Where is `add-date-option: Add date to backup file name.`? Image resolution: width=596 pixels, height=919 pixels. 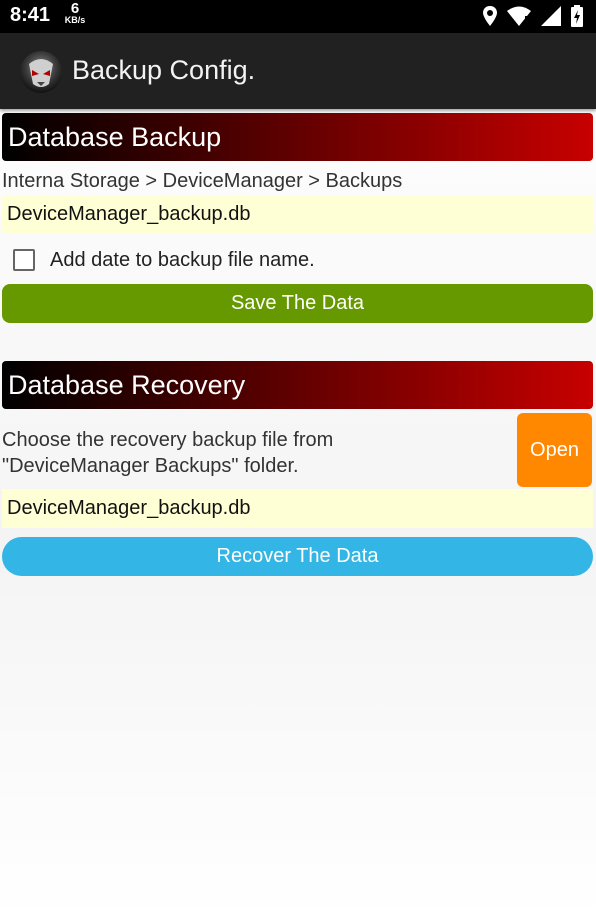 add-date-option: Add date to backup file name. is located at coordinates (164, 260).